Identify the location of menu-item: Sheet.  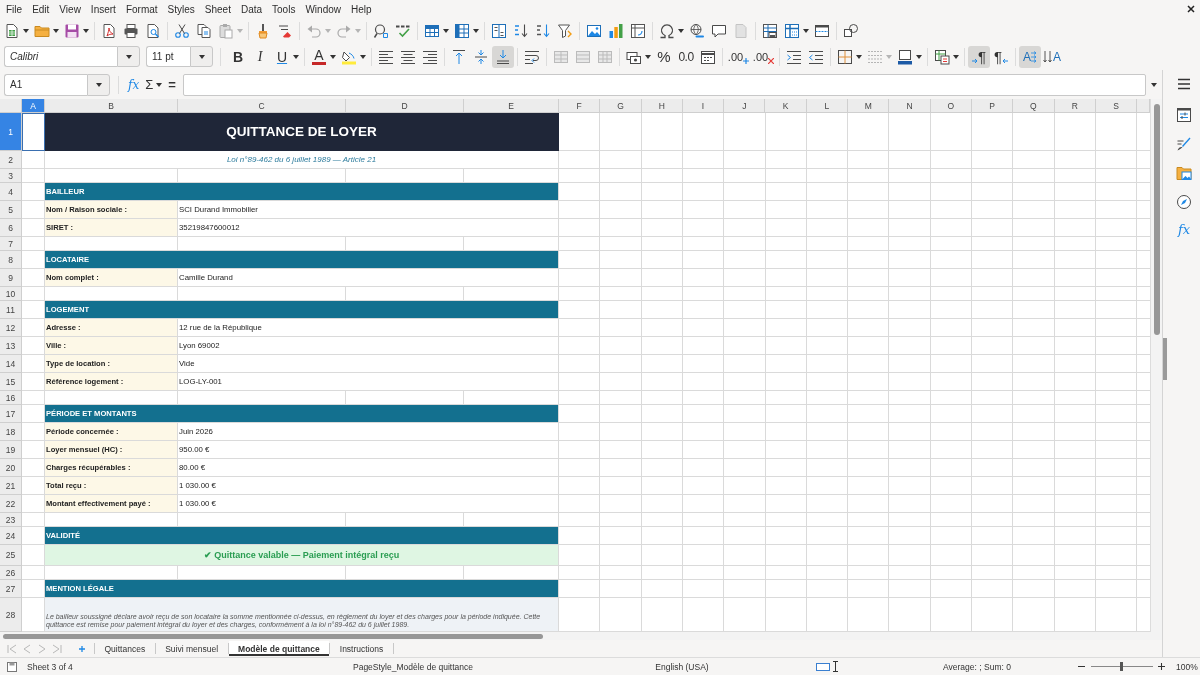
(217, 9).